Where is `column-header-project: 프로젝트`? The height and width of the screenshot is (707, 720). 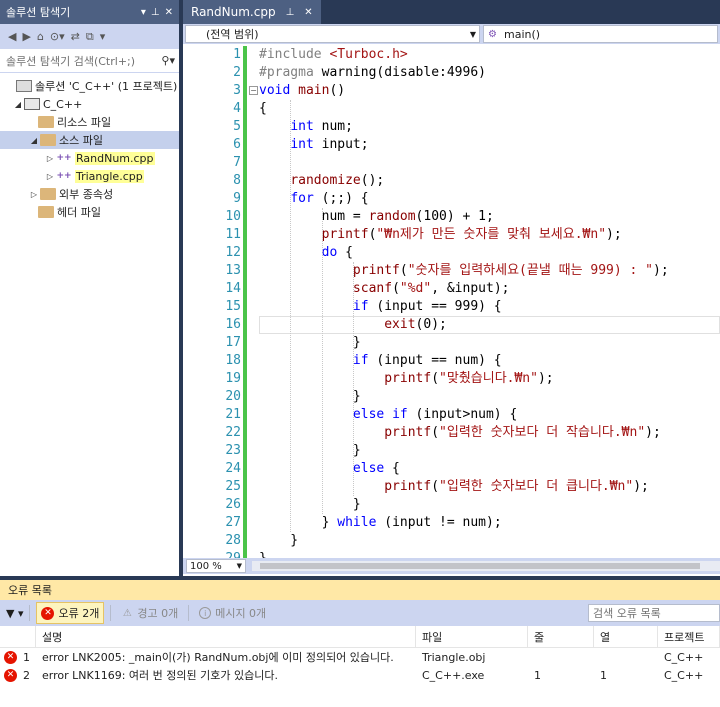 column-header-project: 프로젝트 is located at coordinates (689, 636).